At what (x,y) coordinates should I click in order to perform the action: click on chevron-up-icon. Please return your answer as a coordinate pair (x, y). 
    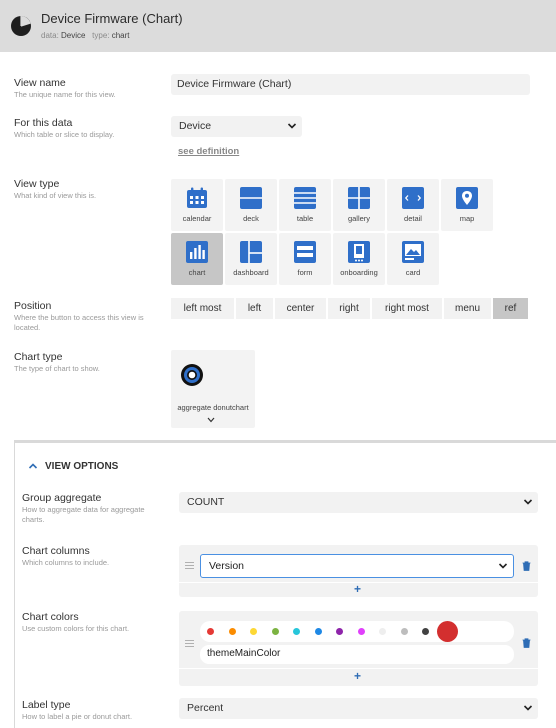
    Looking at the image, I should click on (33, 466).